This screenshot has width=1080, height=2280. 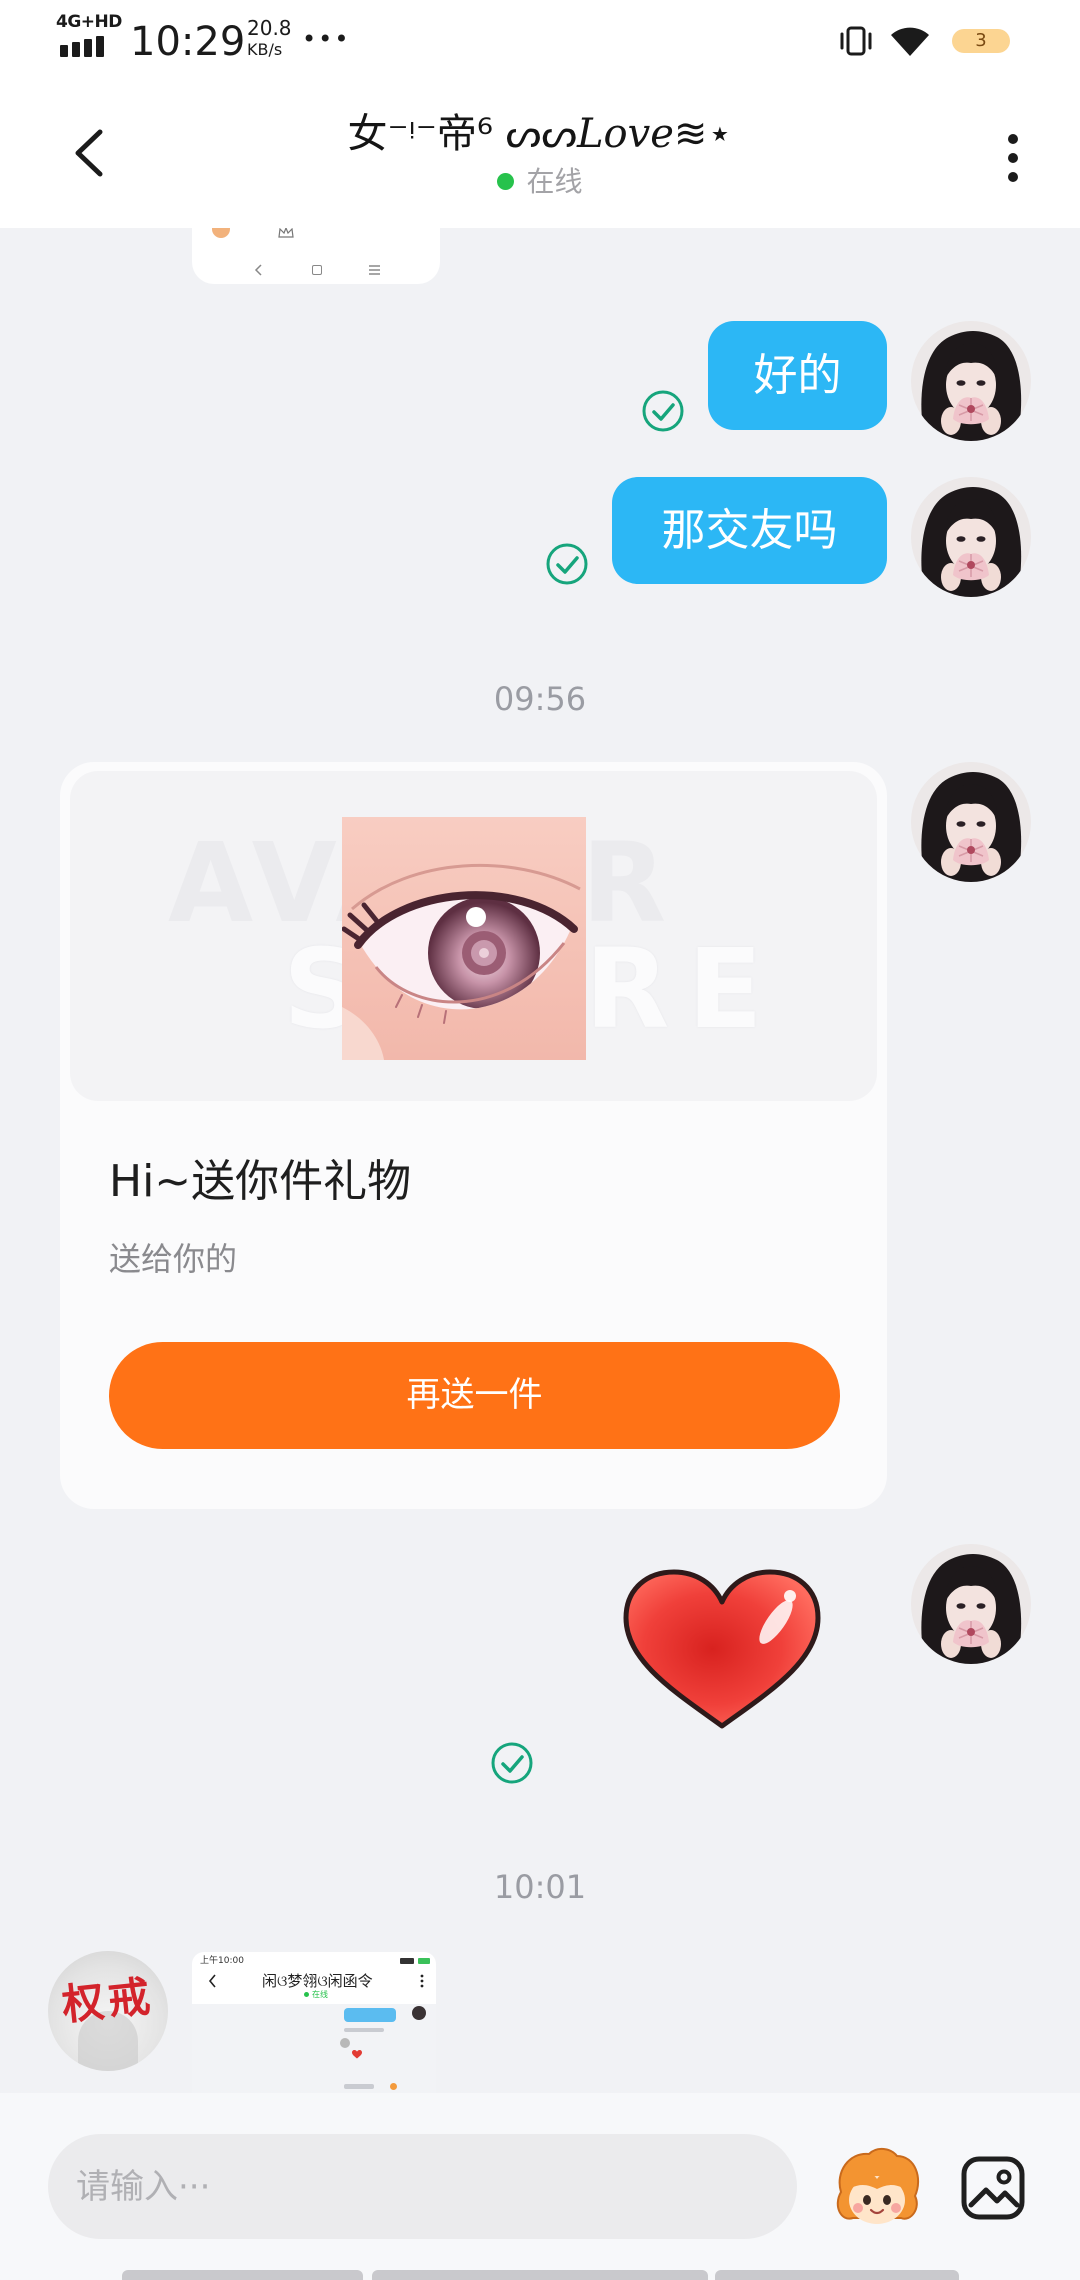 I want to click on gift-image-area: AVATAR STORE, so click(x=473, y=936).